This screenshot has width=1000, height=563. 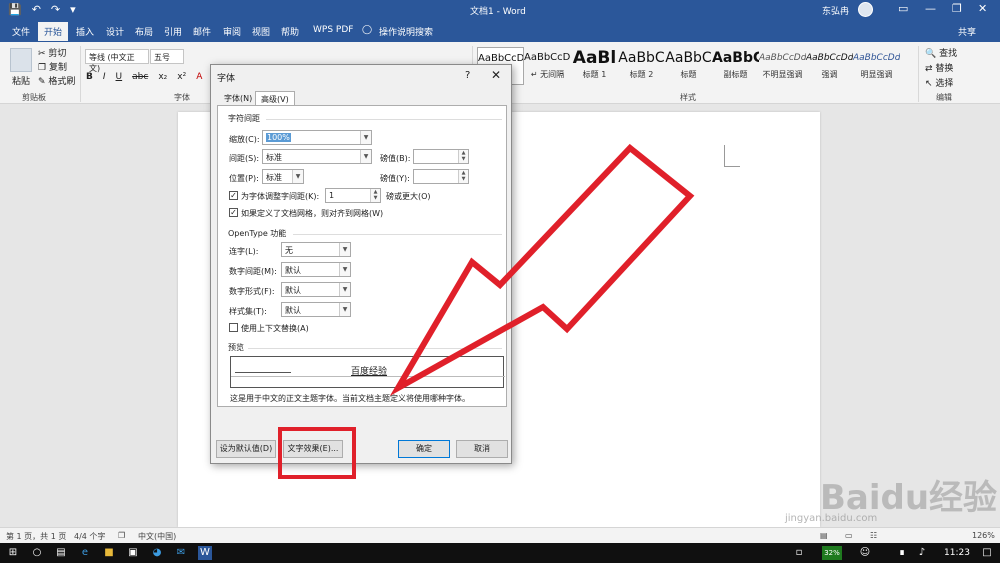 What do you see at coordinates (85, 553) in the screenshot?
I see `edge-icon: e` at bounding box center [85, 553].